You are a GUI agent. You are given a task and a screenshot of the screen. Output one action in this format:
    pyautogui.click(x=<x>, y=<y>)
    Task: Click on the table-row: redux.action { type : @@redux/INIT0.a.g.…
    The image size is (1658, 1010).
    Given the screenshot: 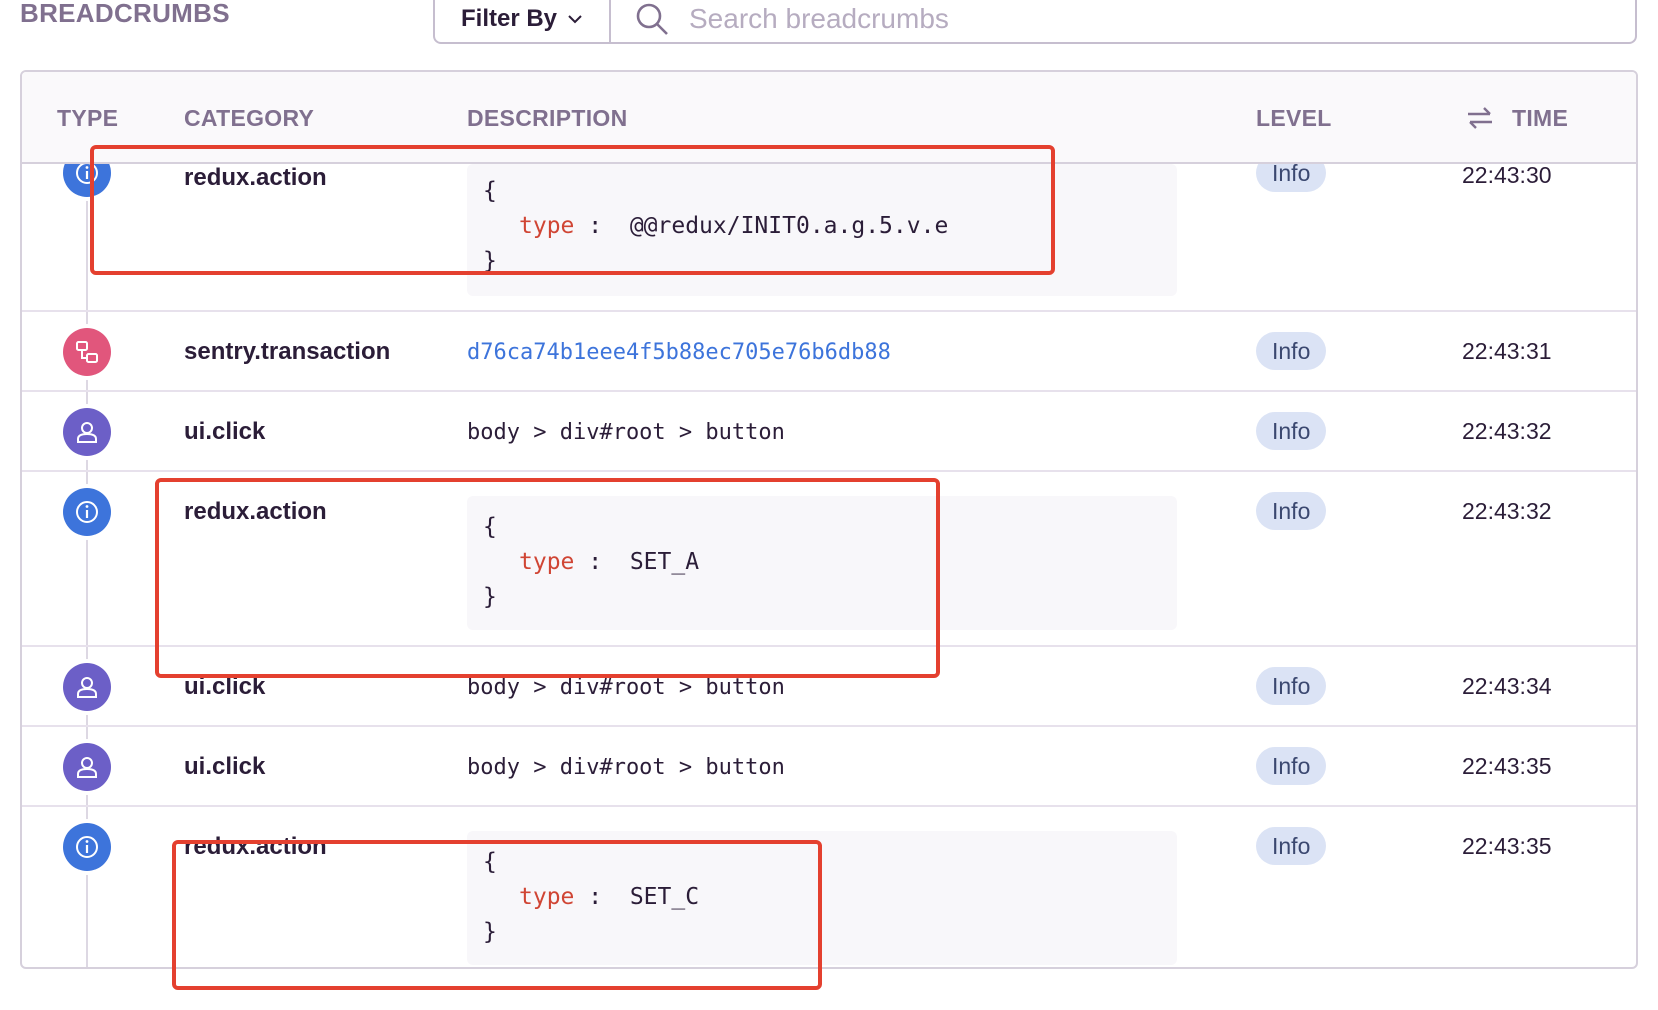 What is the action you would take?
    pyautogui.click(x=829, y=238)
    